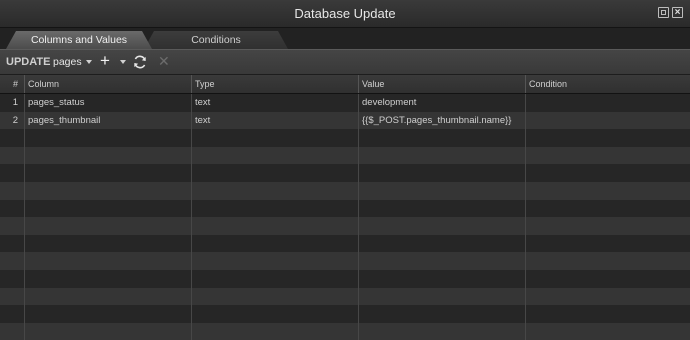 The width and height of the screenshot is (690, 340). Describe the element at coordinates (88, 62) in the screenshot. I see `chevron-down-icon` at that location.